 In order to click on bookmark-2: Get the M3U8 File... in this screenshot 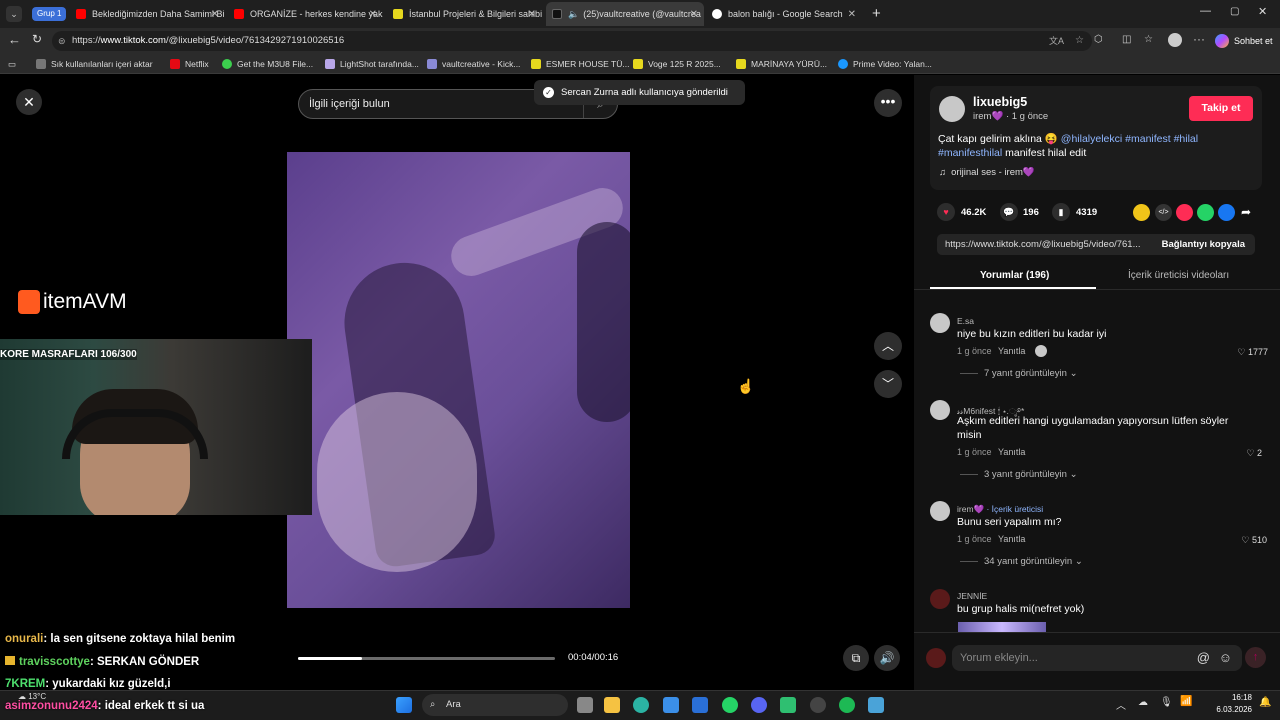, I will do `click(267, 64)`.